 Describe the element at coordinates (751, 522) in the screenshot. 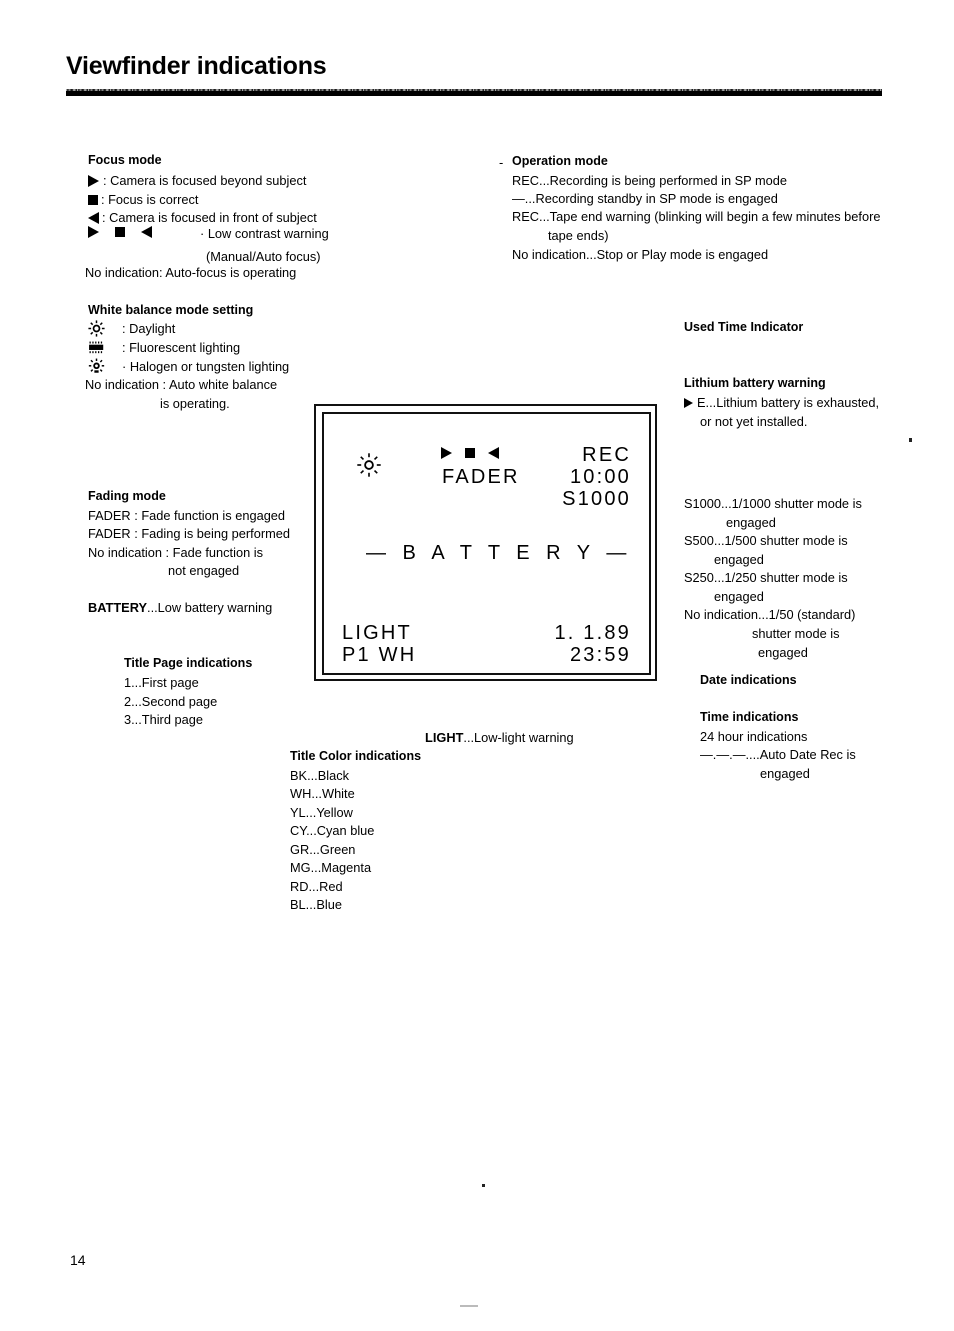

I see `shutter-mode-line-2: engaged` at that location.